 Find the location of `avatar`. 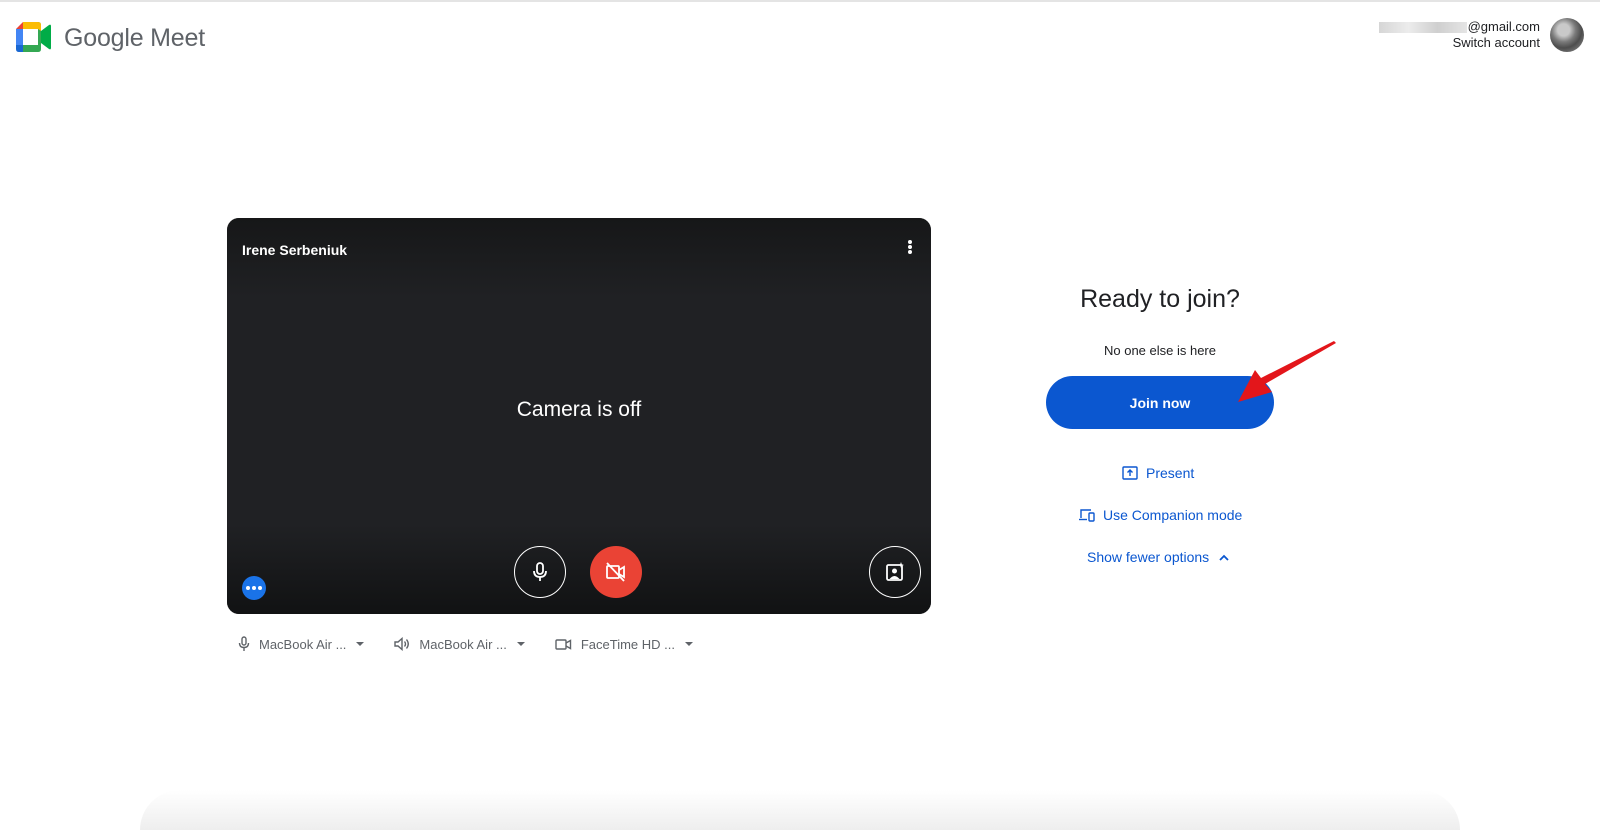

avatar is located at coordinates (1567, 35).